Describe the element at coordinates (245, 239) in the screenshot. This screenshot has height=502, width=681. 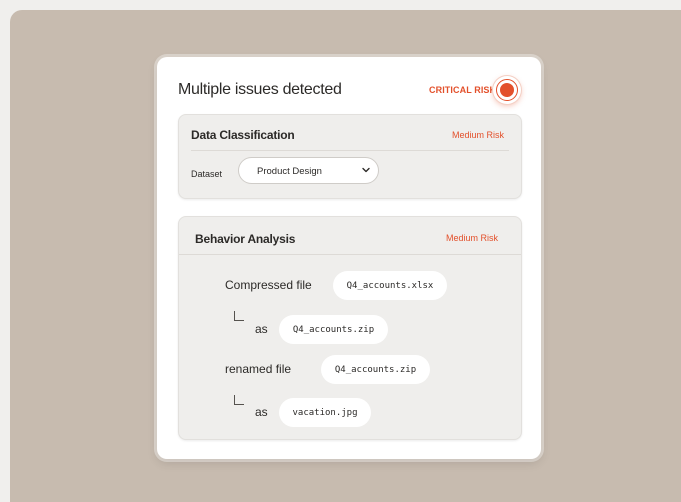
I see `behavior-analysis-title: Behavior Analysis` at that location.